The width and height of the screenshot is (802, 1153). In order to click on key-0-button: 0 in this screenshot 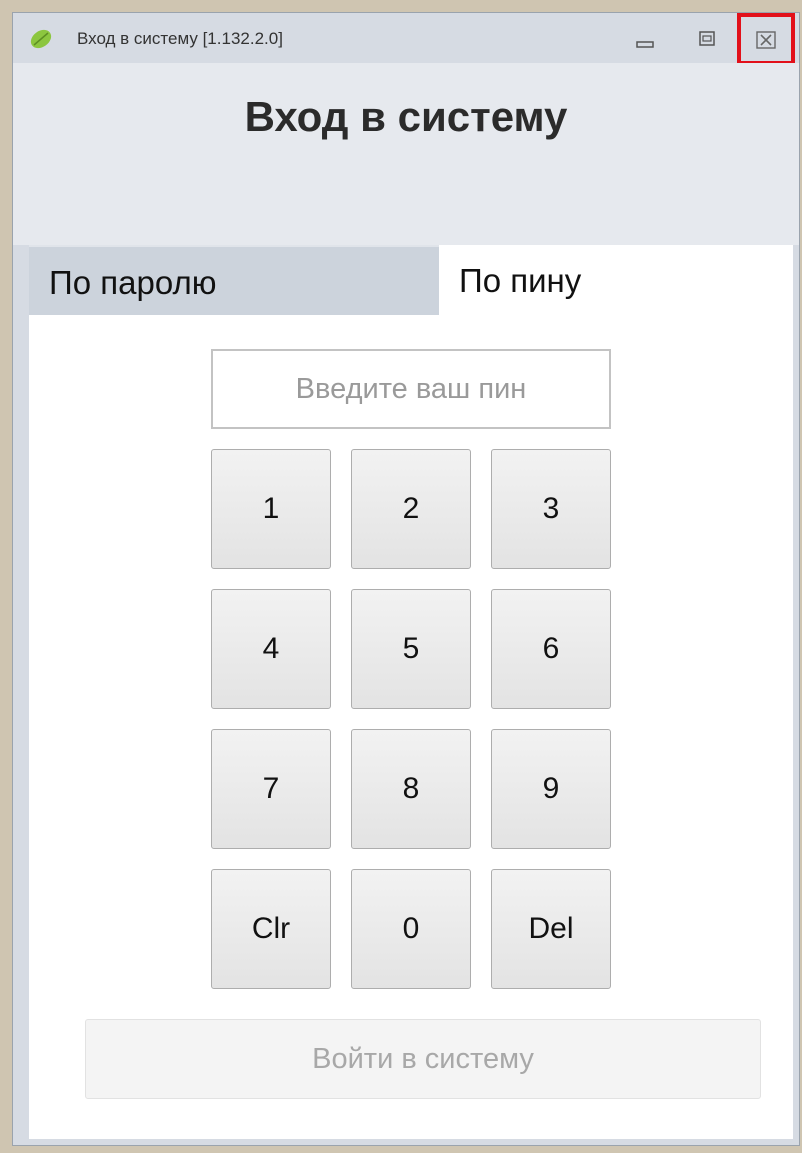, I will do `click(411, 929)`.